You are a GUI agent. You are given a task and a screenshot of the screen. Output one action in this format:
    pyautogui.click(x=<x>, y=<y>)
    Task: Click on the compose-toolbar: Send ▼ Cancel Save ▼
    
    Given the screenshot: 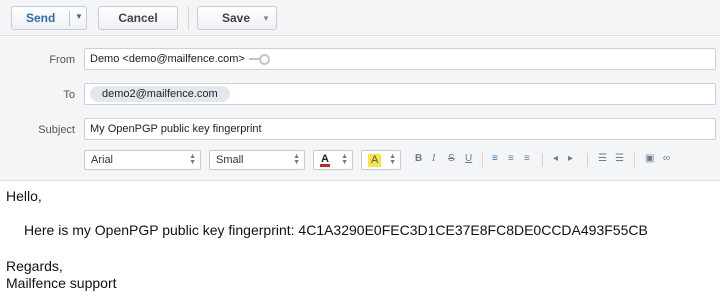 What is the action you would take?
    pyautogui.click(x=360, y=18)
    